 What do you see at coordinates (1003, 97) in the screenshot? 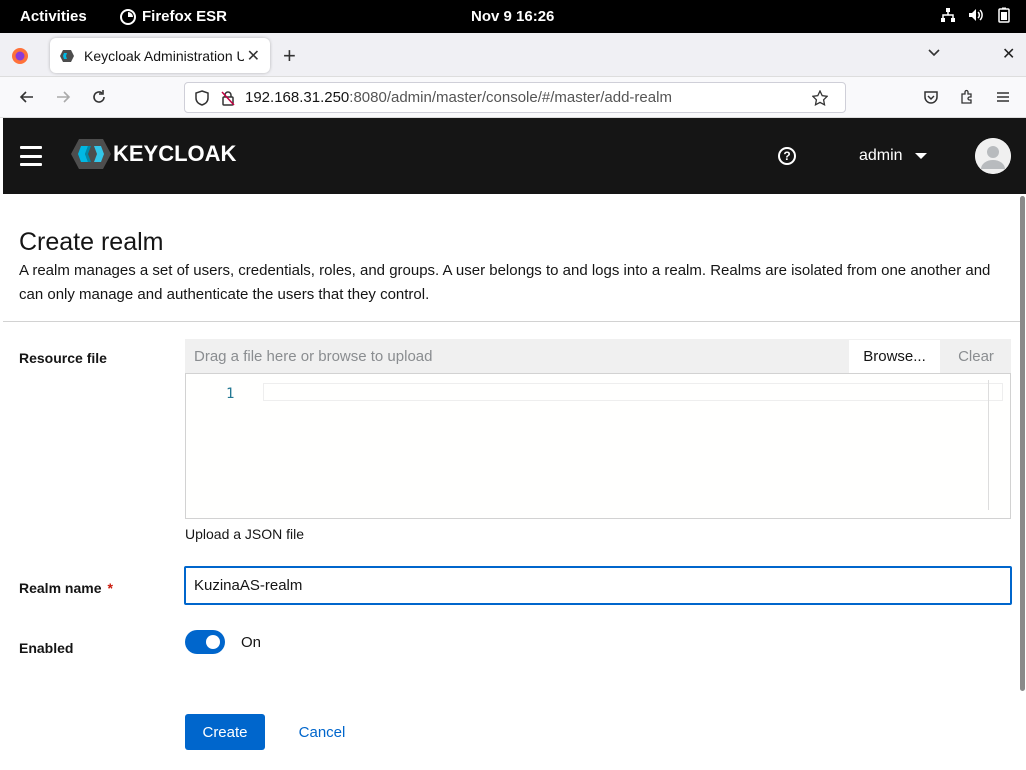
I see `menu-icon` at bounding box center [1003, 97].